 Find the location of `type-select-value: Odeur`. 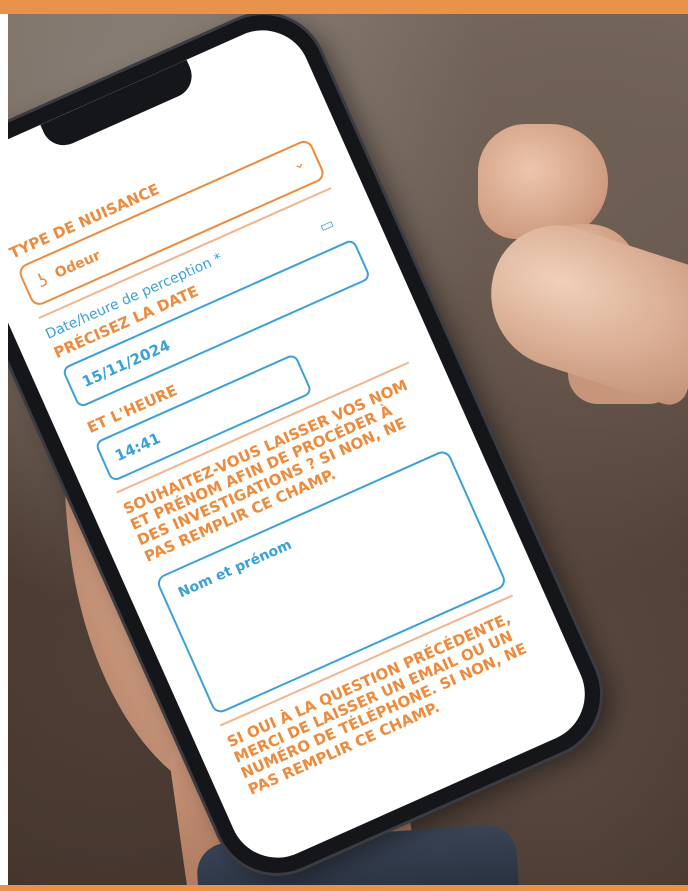

type-select-value: Odeur is located at coordinates (78, 265).